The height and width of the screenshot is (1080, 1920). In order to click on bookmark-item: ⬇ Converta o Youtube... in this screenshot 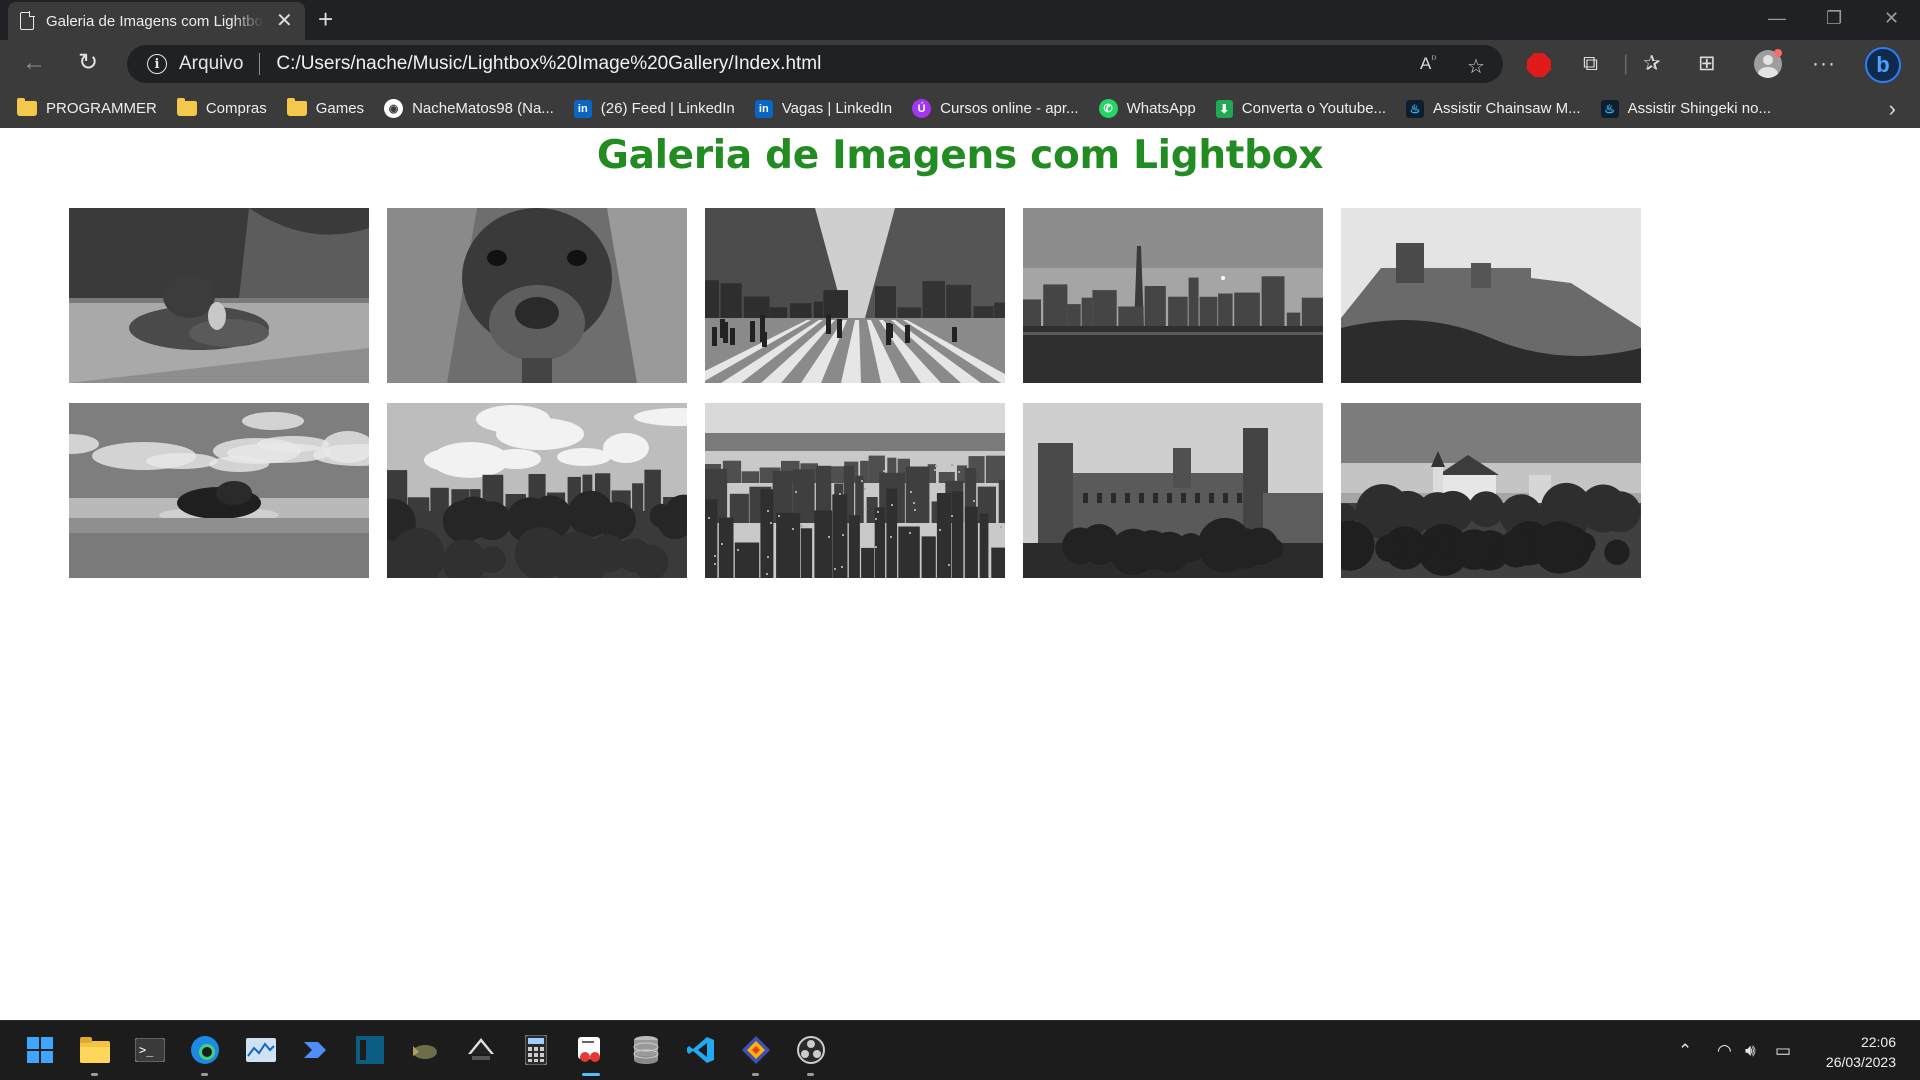, I will do `click(1300, 108)`.